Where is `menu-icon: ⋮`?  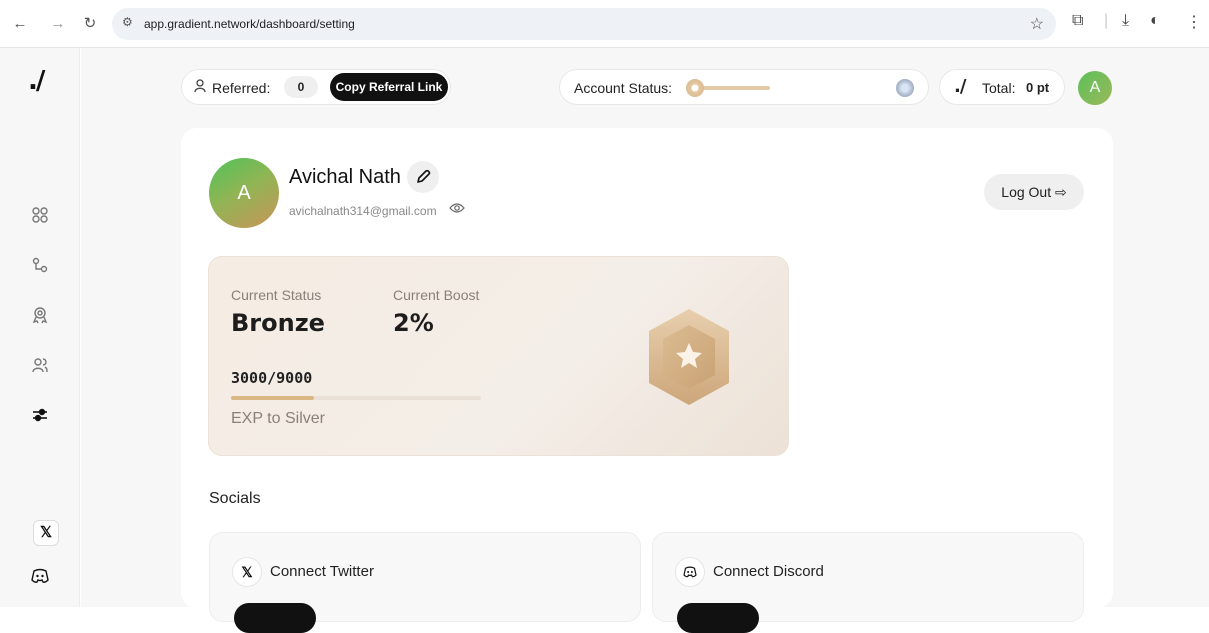 menu-icon: ⋮ is located at coordinates (1194, 22).